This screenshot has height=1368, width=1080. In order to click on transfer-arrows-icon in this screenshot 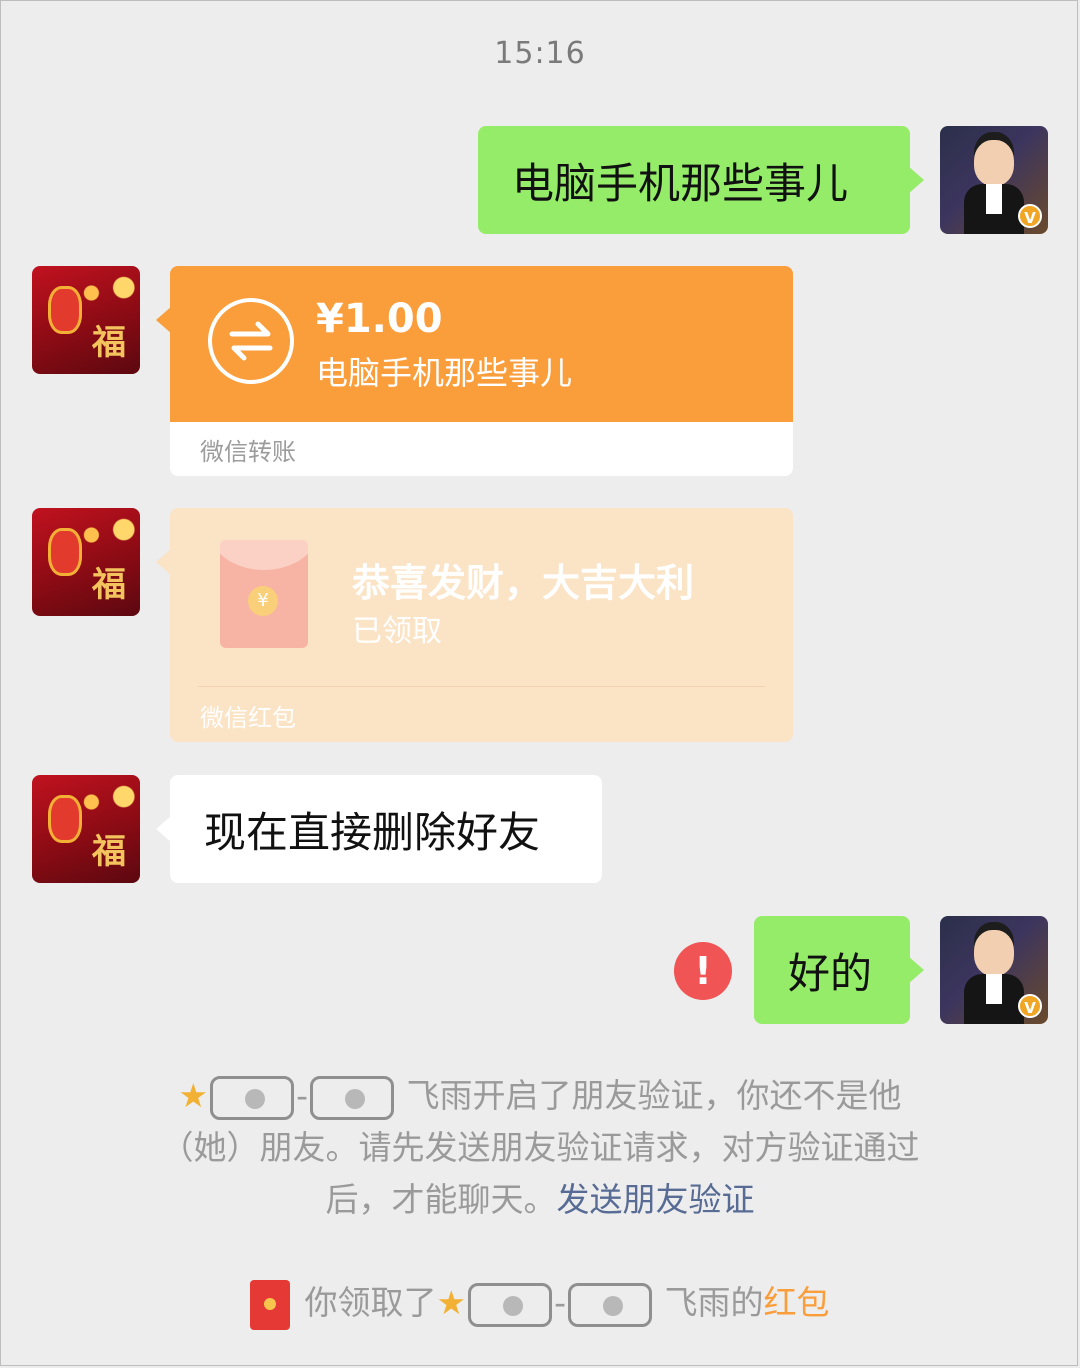, I will do `click(251, 341)`.